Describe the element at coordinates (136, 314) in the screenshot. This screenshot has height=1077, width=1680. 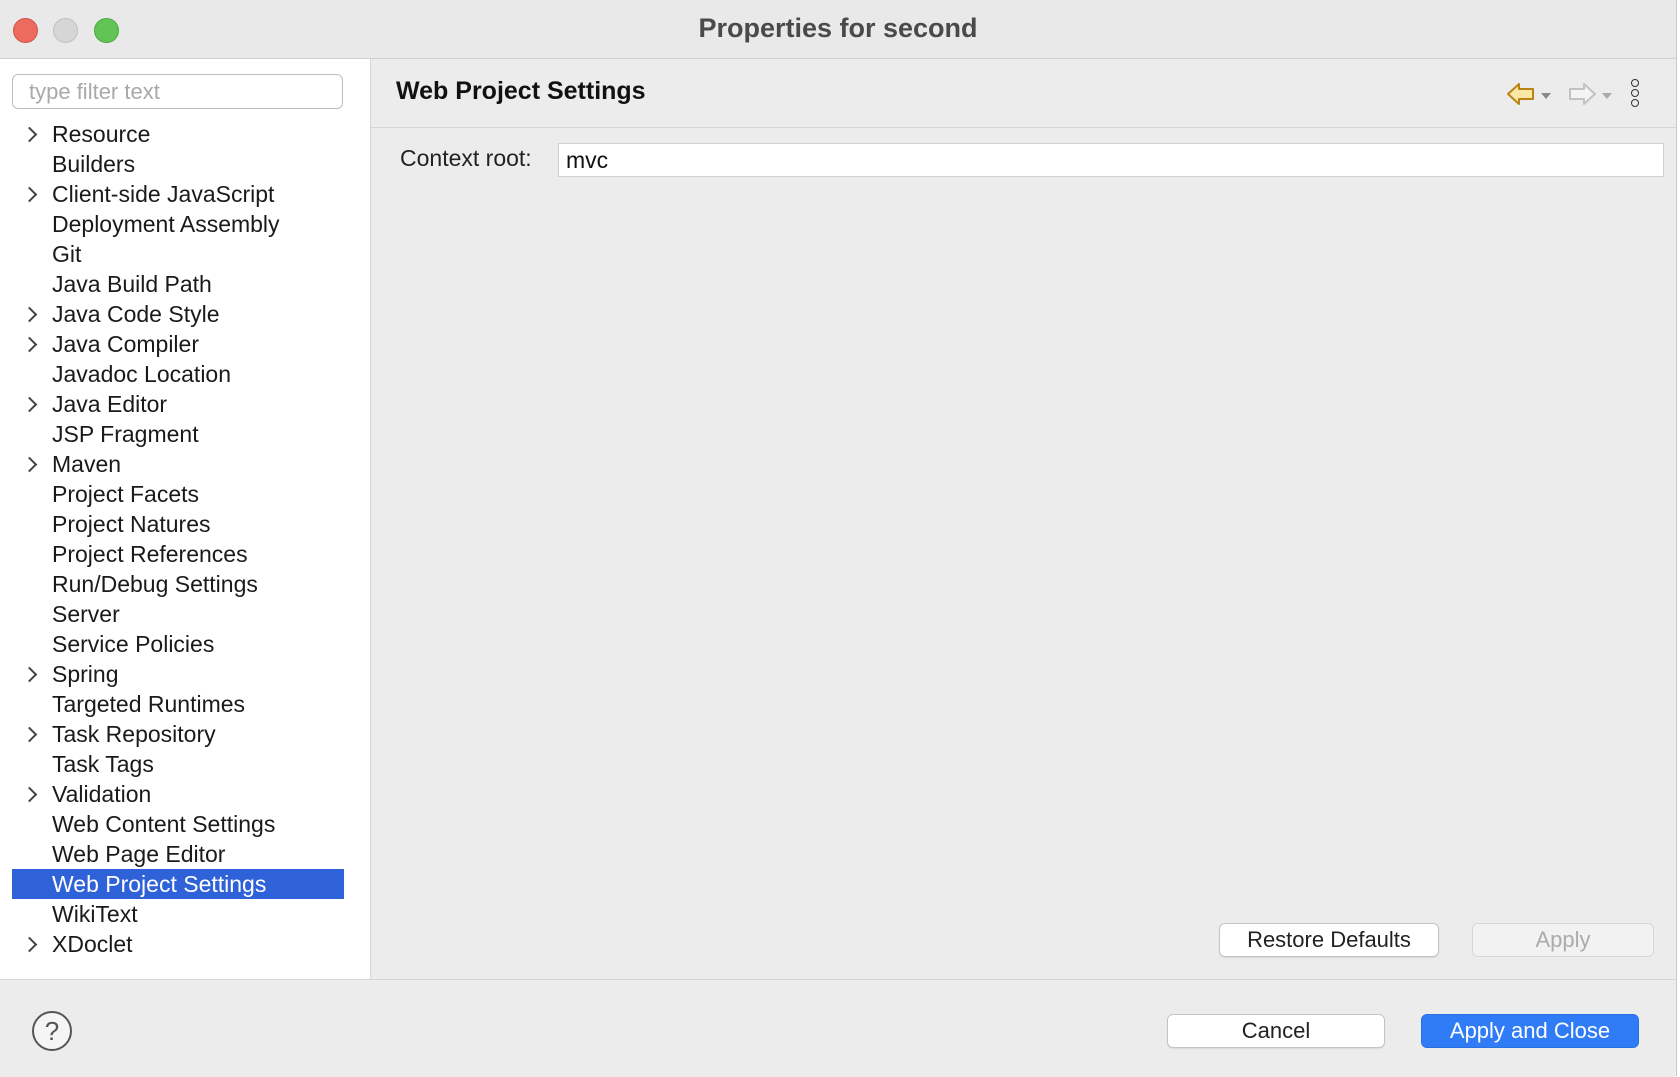
I see `sidebar-item-label: Java Code Style` at that location.